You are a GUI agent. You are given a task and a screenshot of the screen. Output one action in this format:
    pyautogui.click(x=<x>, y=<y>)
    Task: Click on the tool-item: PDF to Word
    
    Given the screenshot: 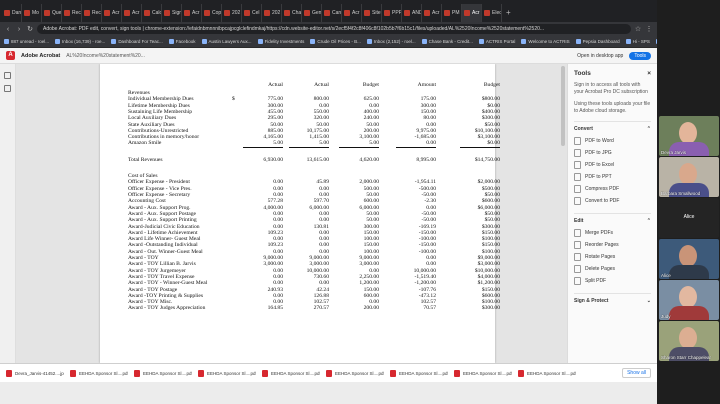 What is the action you would take?
    pyautogui.click(x=612, y=141)
    